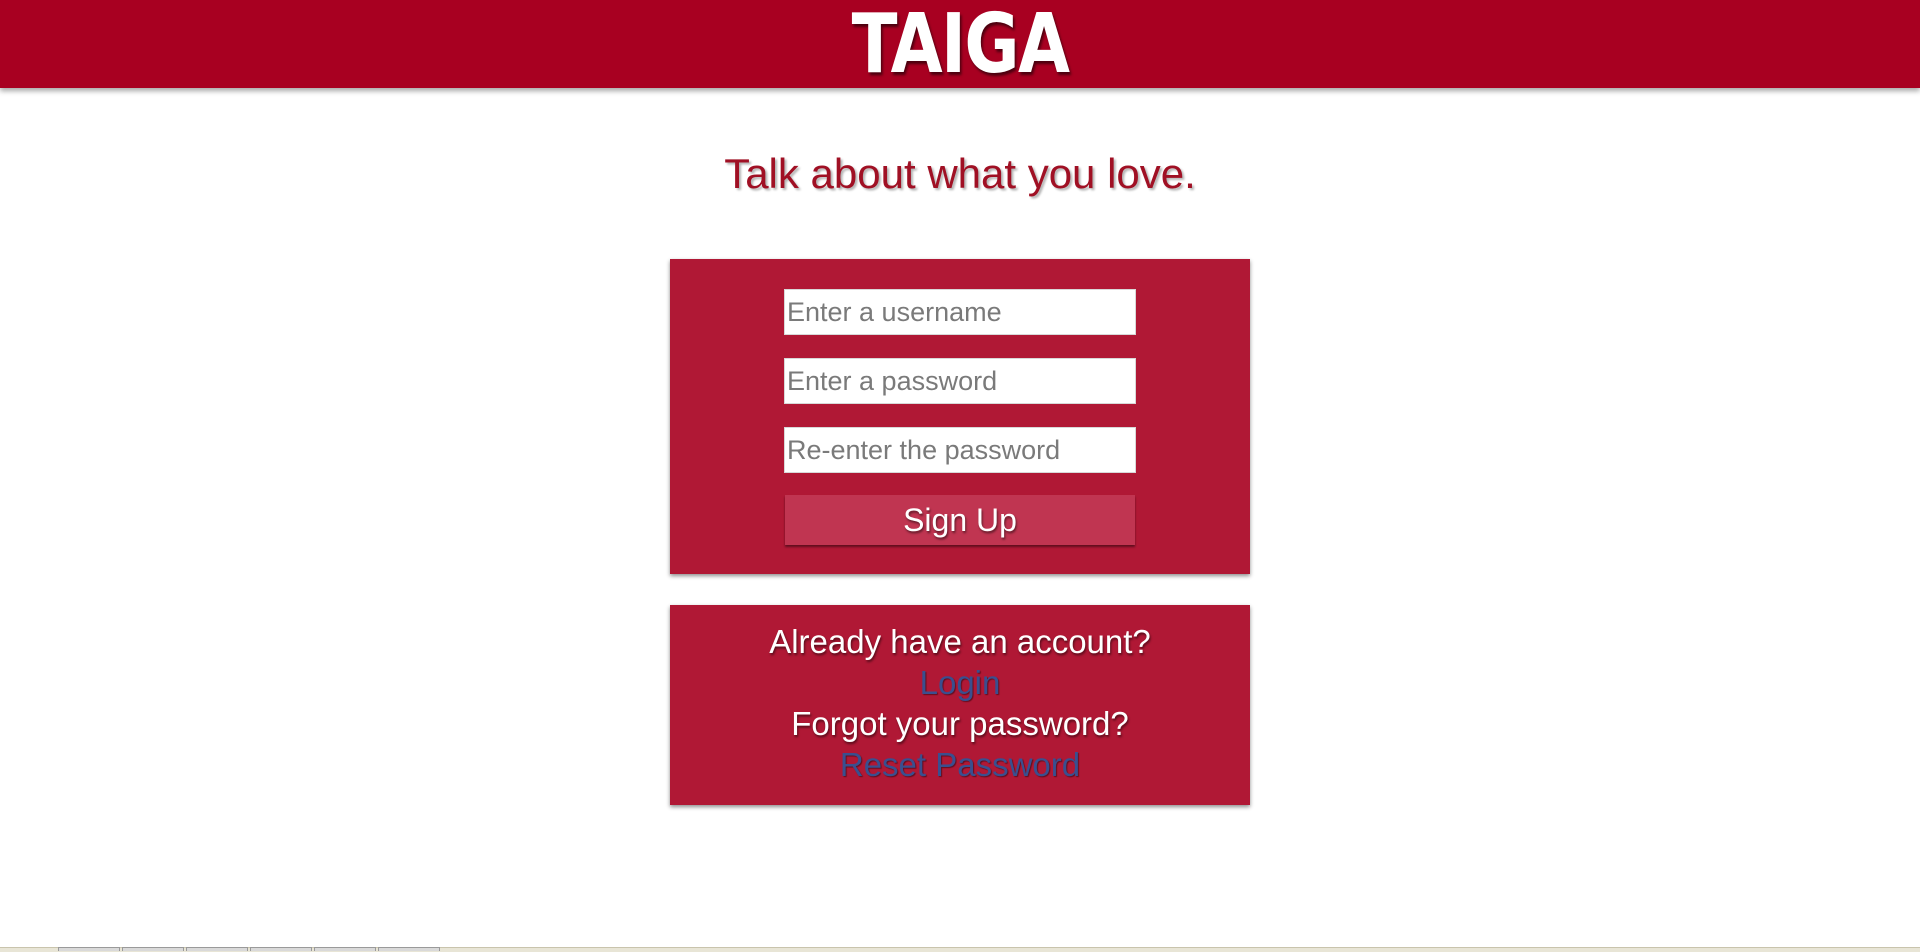 The image size is (1920, 952). Describe the element at coordinates (960, 450) in the screenshot. I see `confirm-password-input` at that location.